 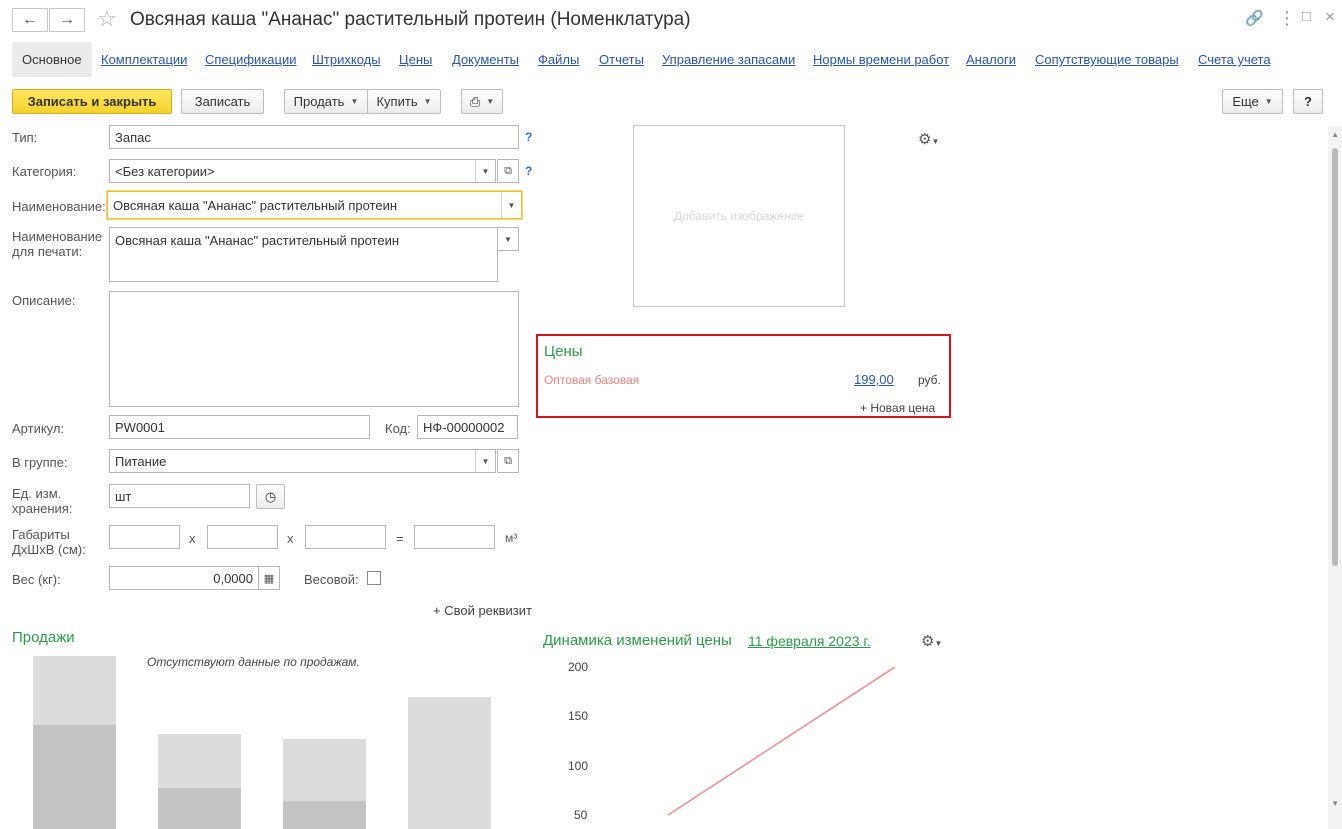 I want to click on scroll-down-icon: ▼, so click(x=1335, y=803).